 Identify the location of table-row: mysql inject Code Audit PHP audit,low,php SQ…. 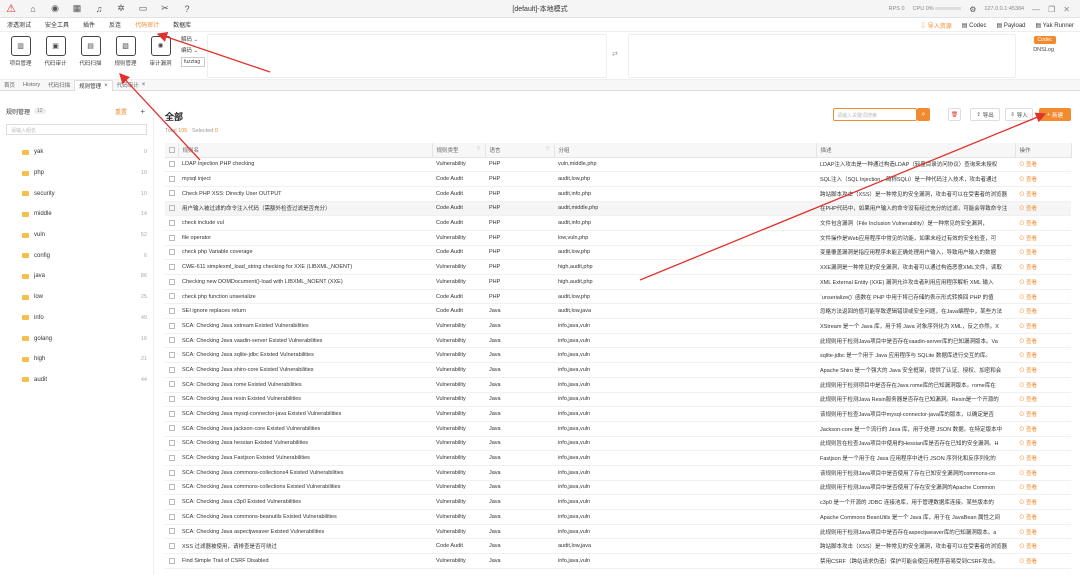
(618, 179).